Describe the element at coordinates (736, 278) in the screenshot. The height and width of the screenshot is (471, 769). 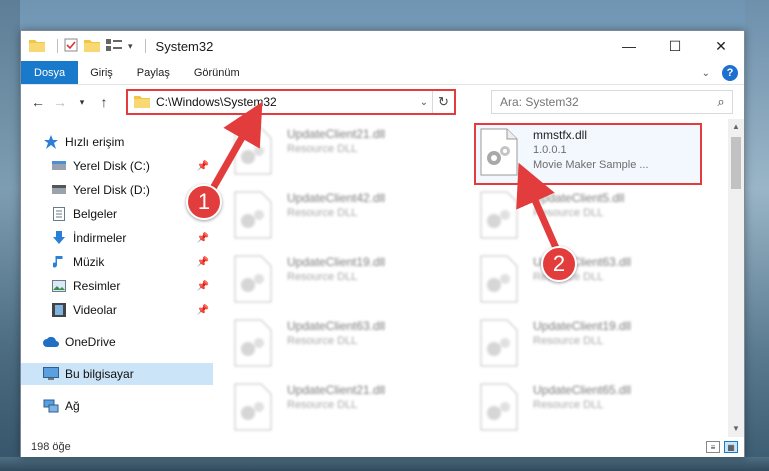
I see `vertical-scrollbar: ▲ ▼` at that location.